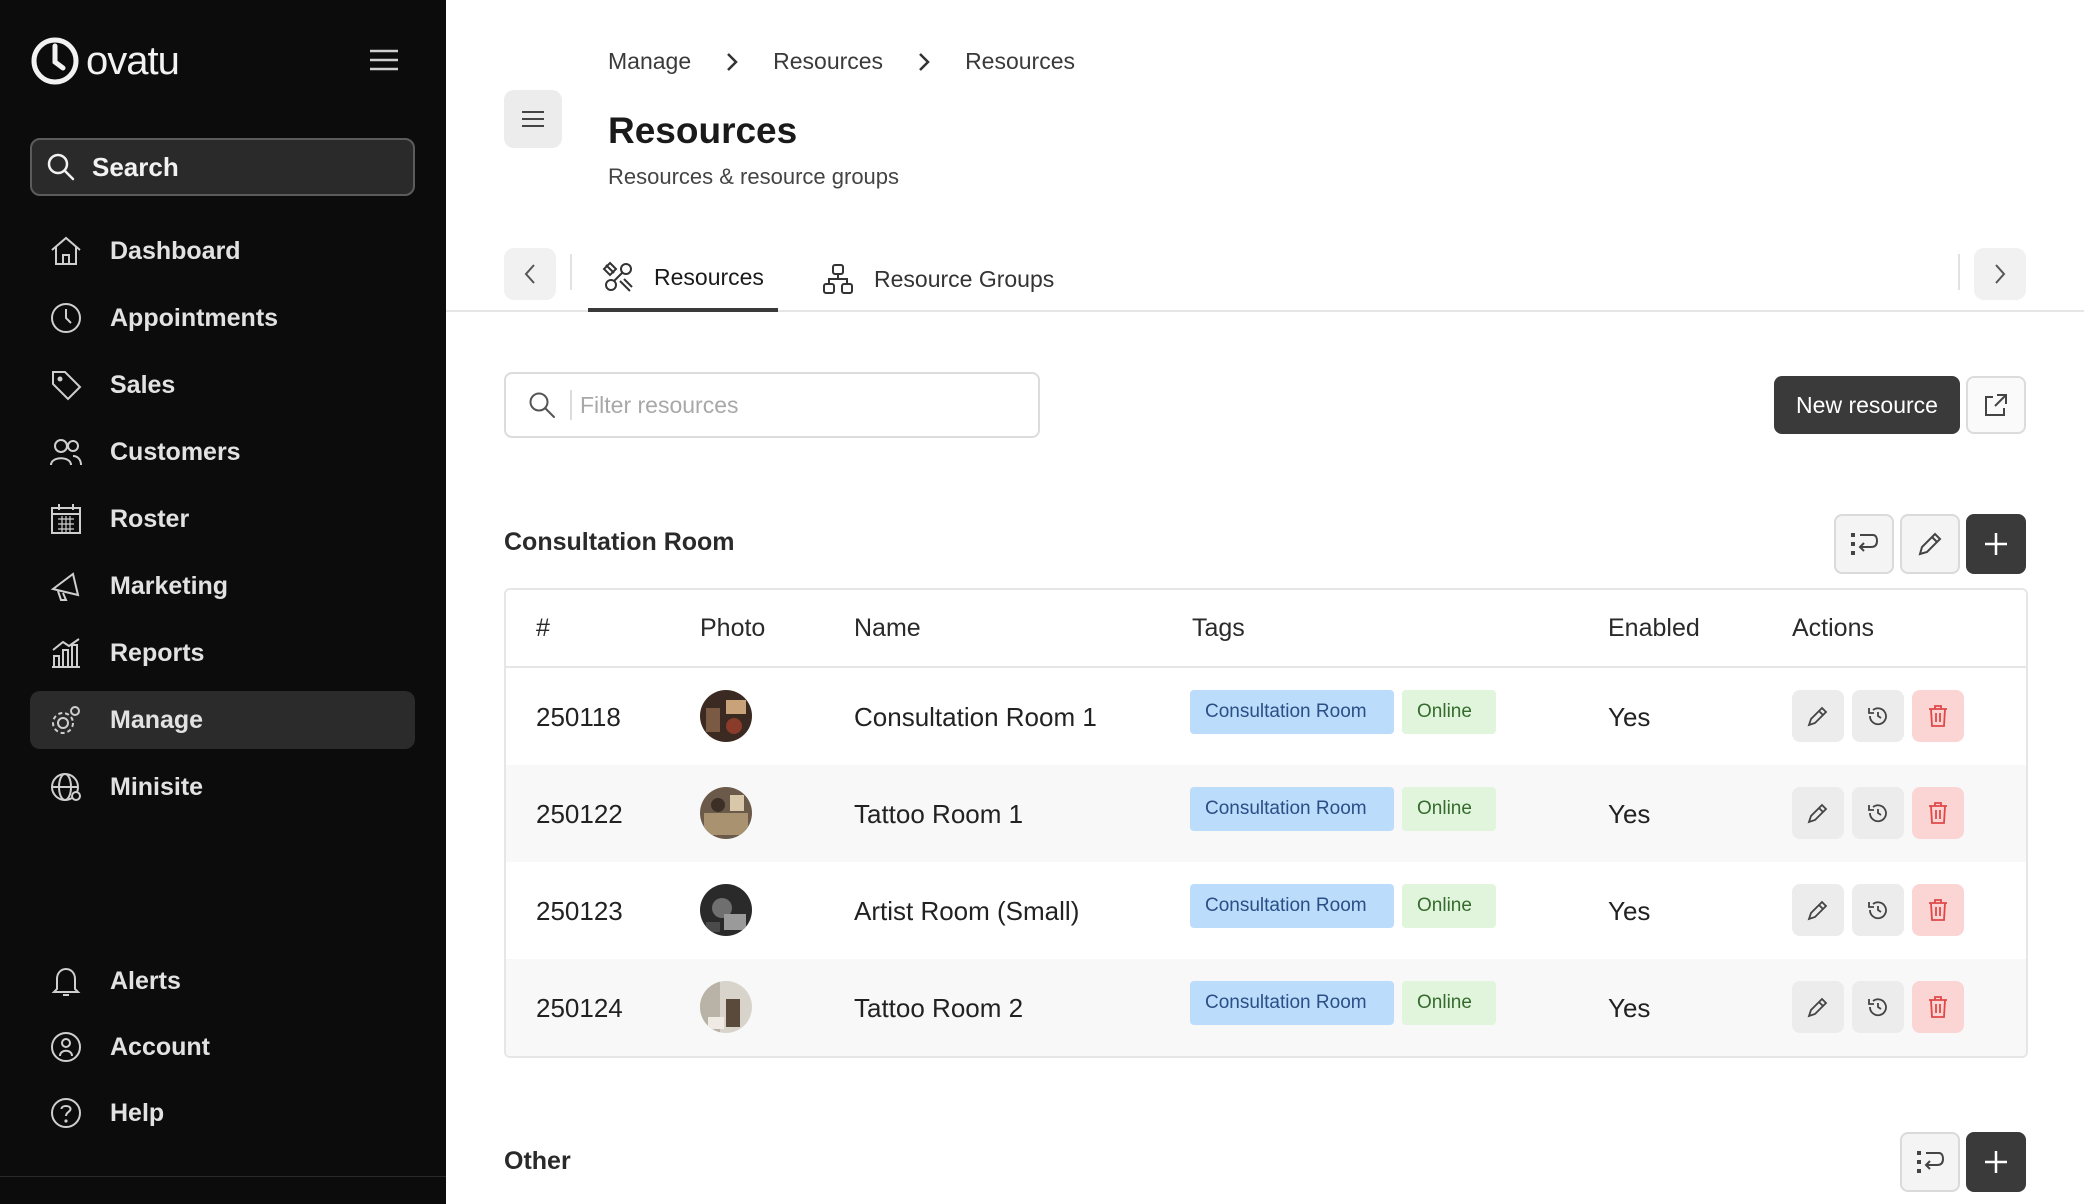 The width and height of the screenshot is (2084, 1204). Describe the element at coordinates (1218, 628) in the screenshot. I see `column-header-tags: Tags` at that location.